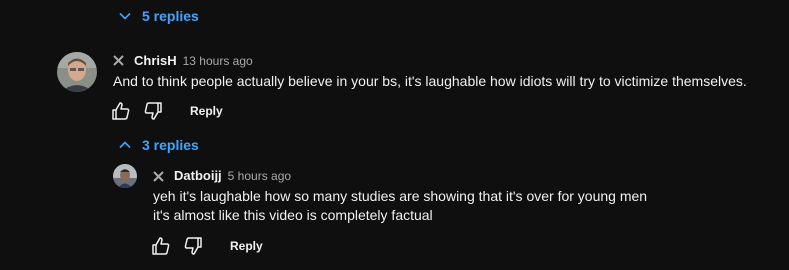  I want to click on comment-actions: Reply, so click(166, 111).